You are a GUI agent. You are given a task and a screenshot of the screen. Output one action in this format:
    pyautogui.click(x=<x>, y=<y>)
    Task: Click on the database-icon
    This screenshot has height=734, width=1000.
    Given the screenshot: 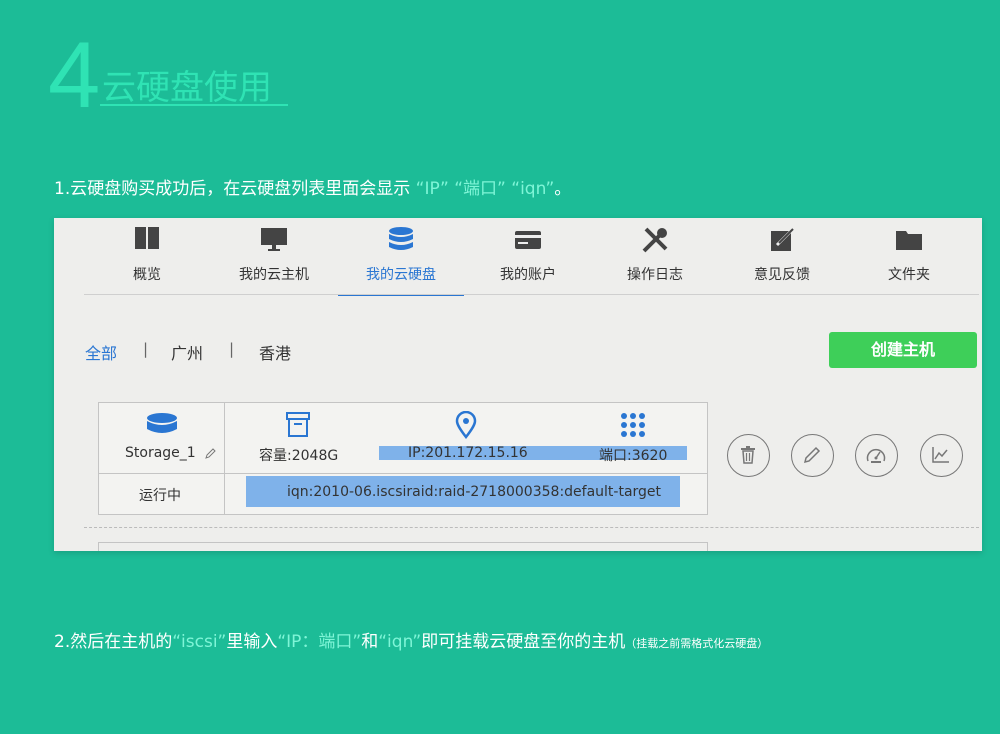 What is the action you would take?
    pyautogui.click(x=401, y=238)
    